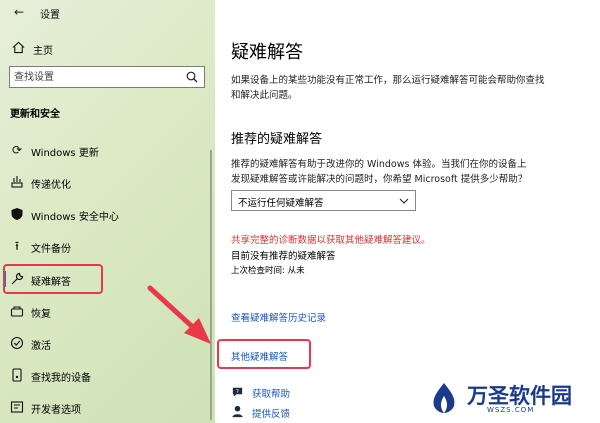  I want to click on back-arrow-icon: ←, so click(19, 12).